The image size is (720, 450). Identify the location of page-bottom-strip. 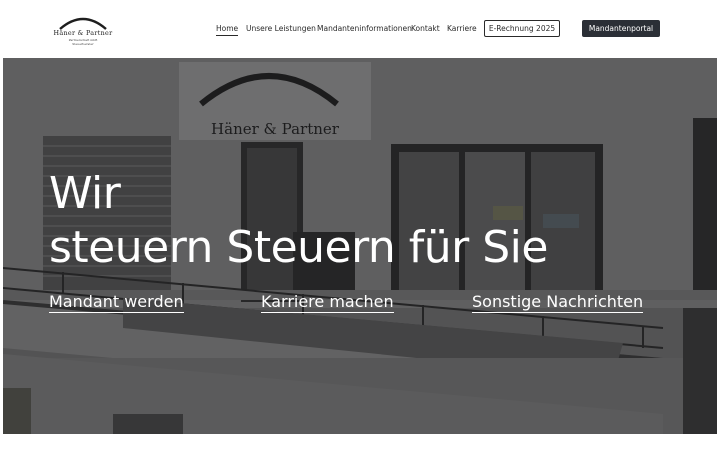
(360, 442).